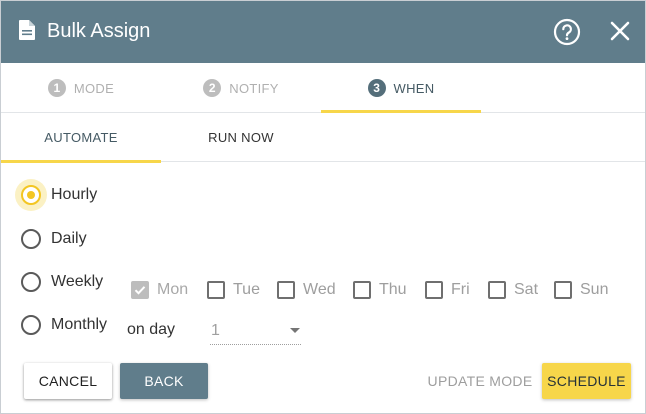  What do you see at coordinates (323, 32) in the screenshot?
I see `dialog-header: Bulk Assign` at bounding box center [323, 32].